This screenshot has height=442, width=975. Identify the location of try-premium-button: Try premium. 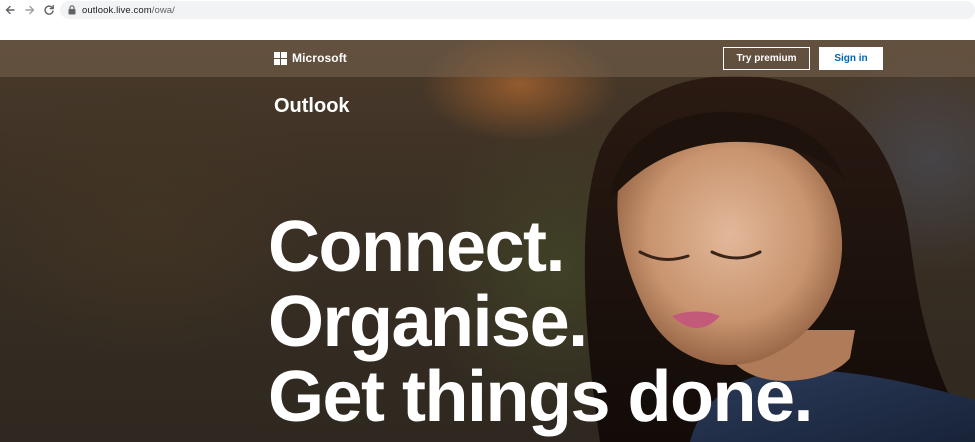
(766, 58).